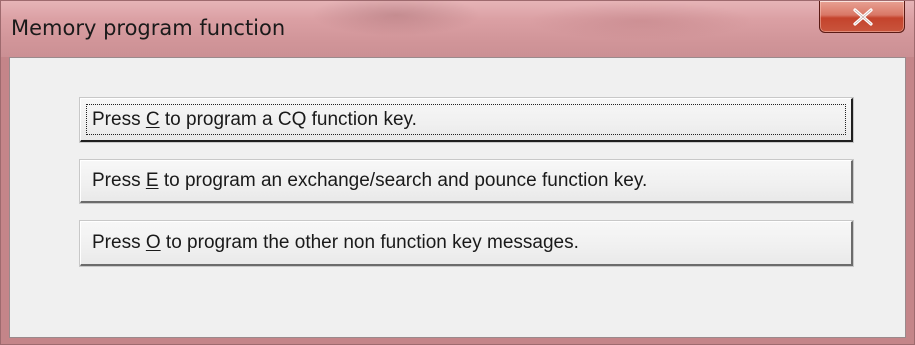 The image size is (915, 345). What do you see at coordinates (466, 120) in the screenshot?
I see `program-cq-key-button: Press C to program a CQ function key.` at bounding box center [466, 120].